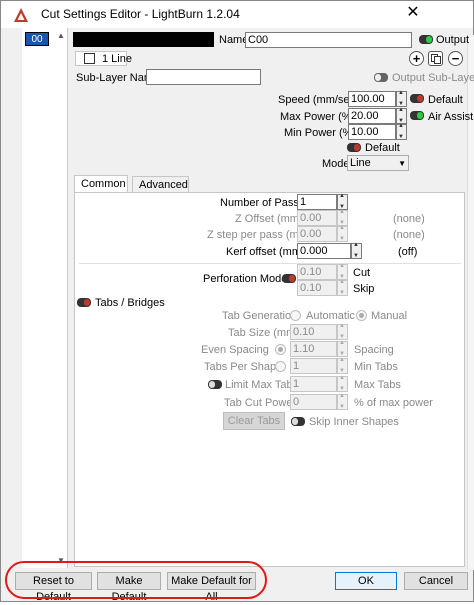 This screenshot has height=605, width=474. What do you see at coordinates (360, 163) in the screenshot?
I see `mode-value: Line` at bounding box center [360, 163].